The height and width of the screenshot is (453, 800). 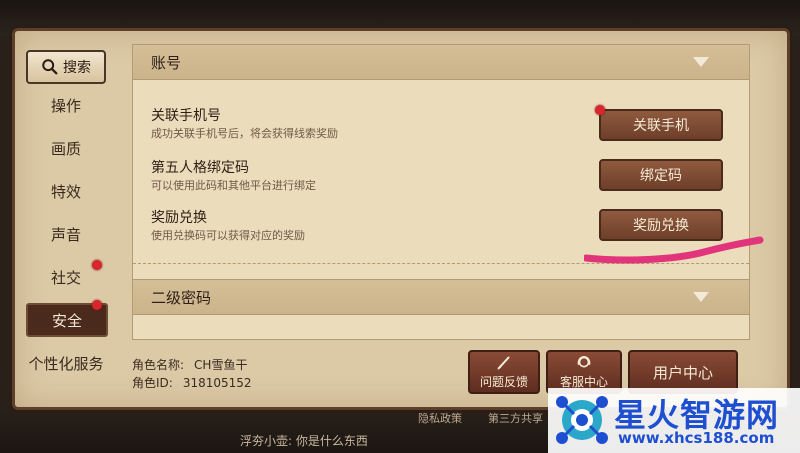 What do you see at coordinates (65, 277) in the screenshot?
I see `sidebar-item-label: 社交` at bounding box center [65, 277].